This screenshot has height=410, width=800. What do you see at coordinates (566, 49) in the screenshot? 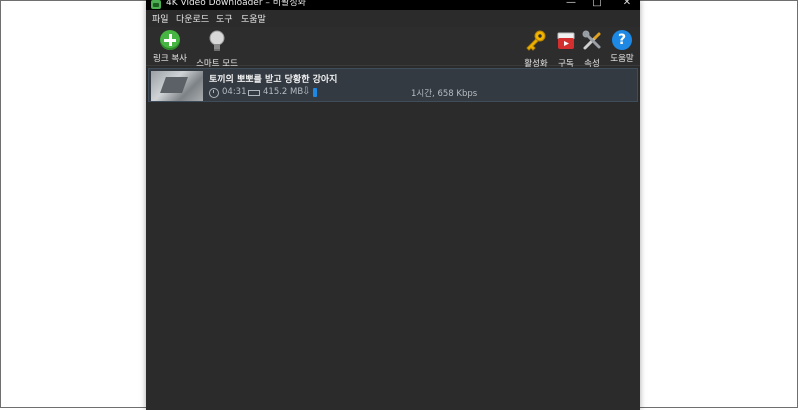
I see `subscribe-button: 구독` at bounding box center [566, 49].